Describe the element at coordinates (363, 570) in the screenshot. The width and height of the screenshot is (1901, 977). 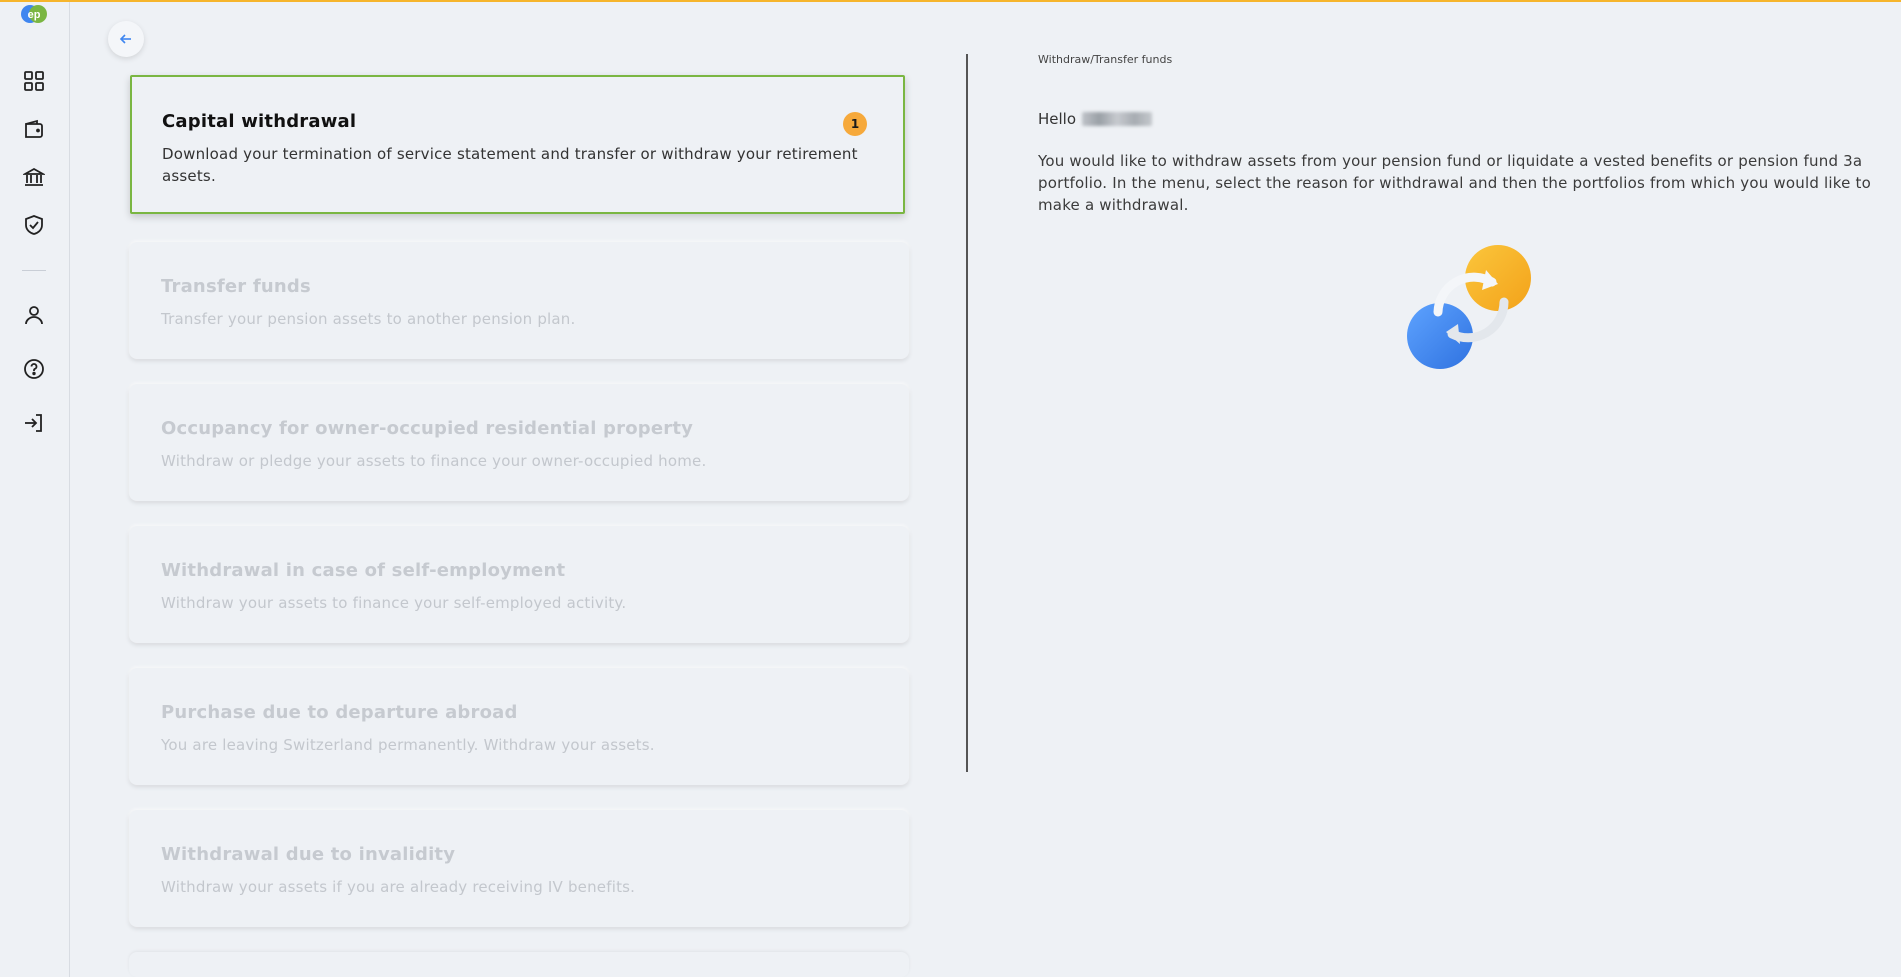
I see `card-title: Withdrawal in case of self-employment` at that location.